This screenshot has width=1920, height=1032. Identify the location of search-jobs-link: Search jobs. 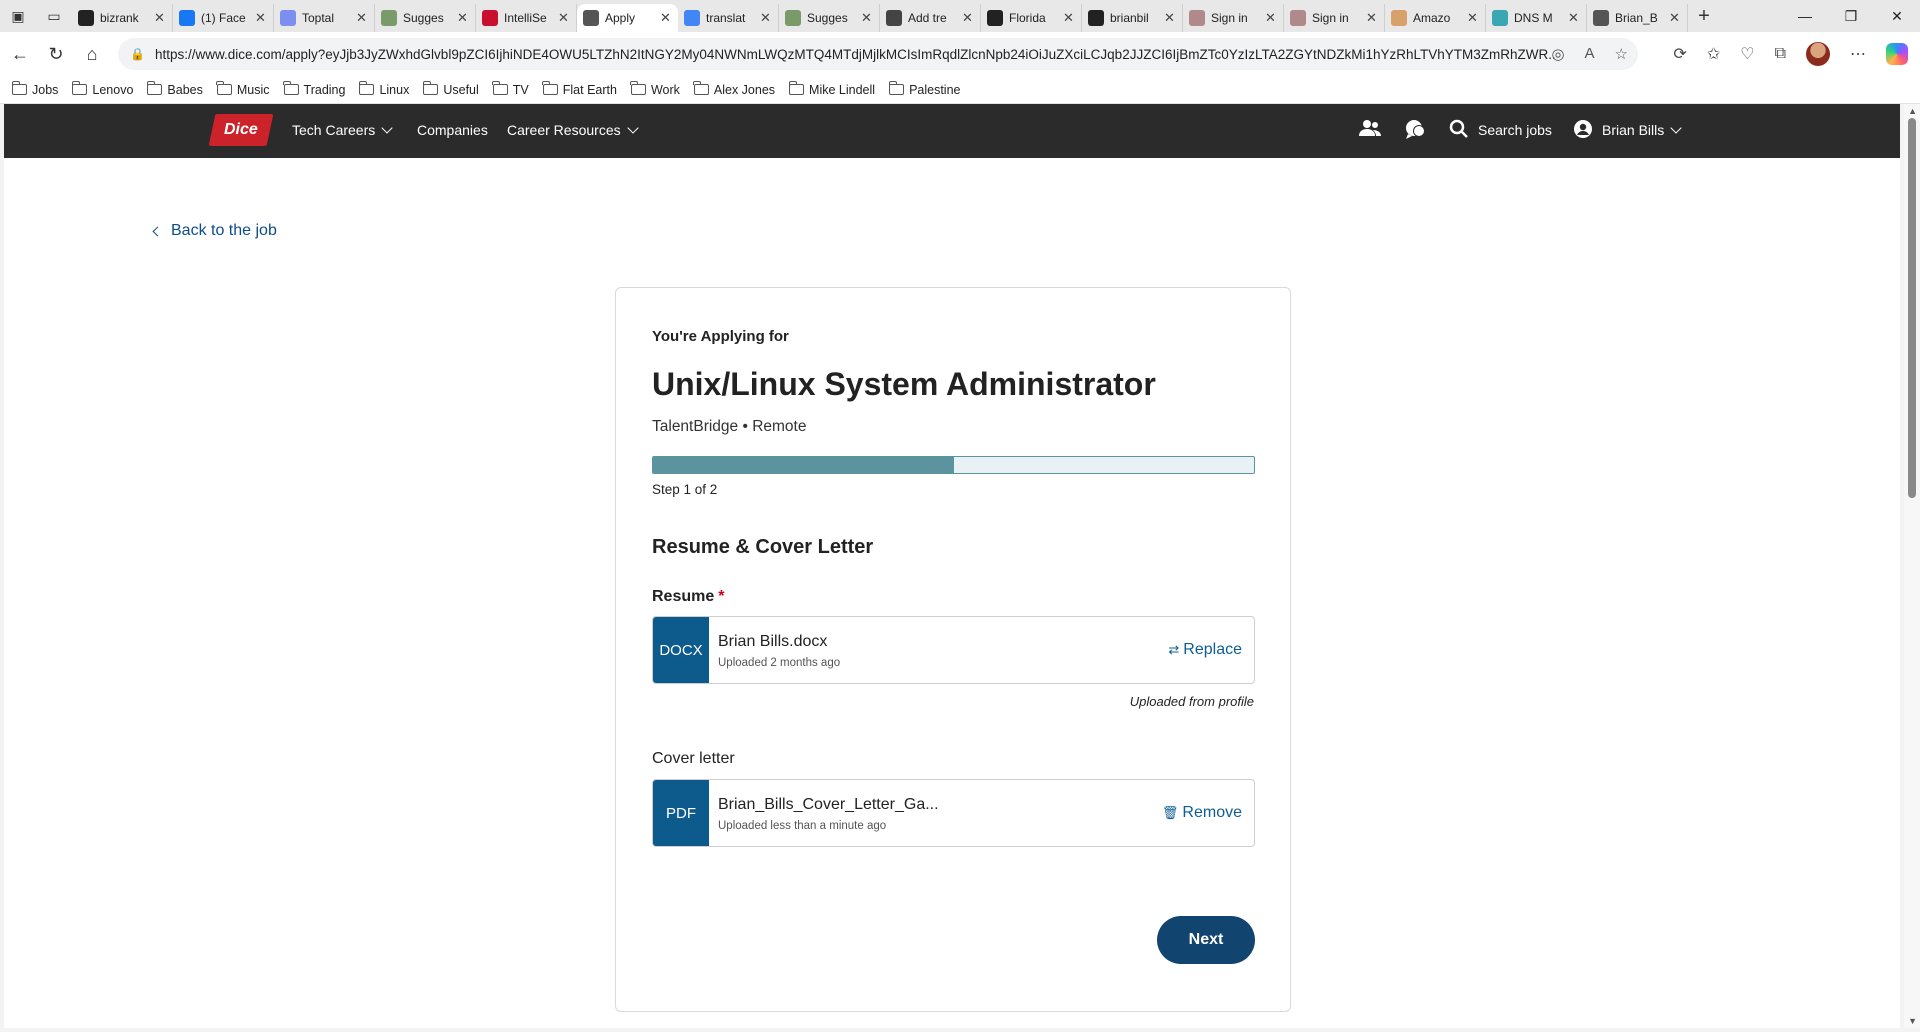
(1515, 130).